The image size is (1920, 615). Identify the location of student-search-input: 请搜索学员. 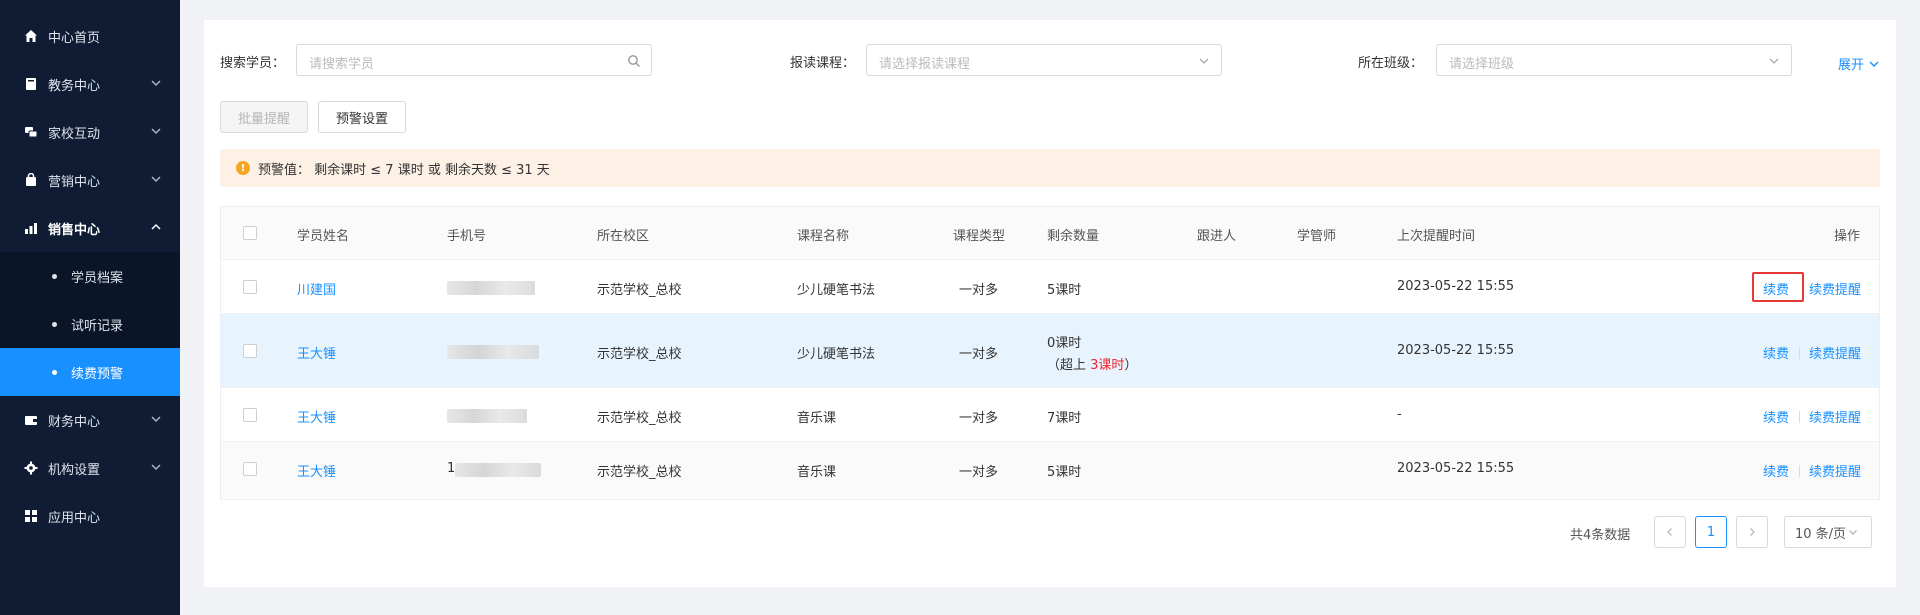
(474, 60).